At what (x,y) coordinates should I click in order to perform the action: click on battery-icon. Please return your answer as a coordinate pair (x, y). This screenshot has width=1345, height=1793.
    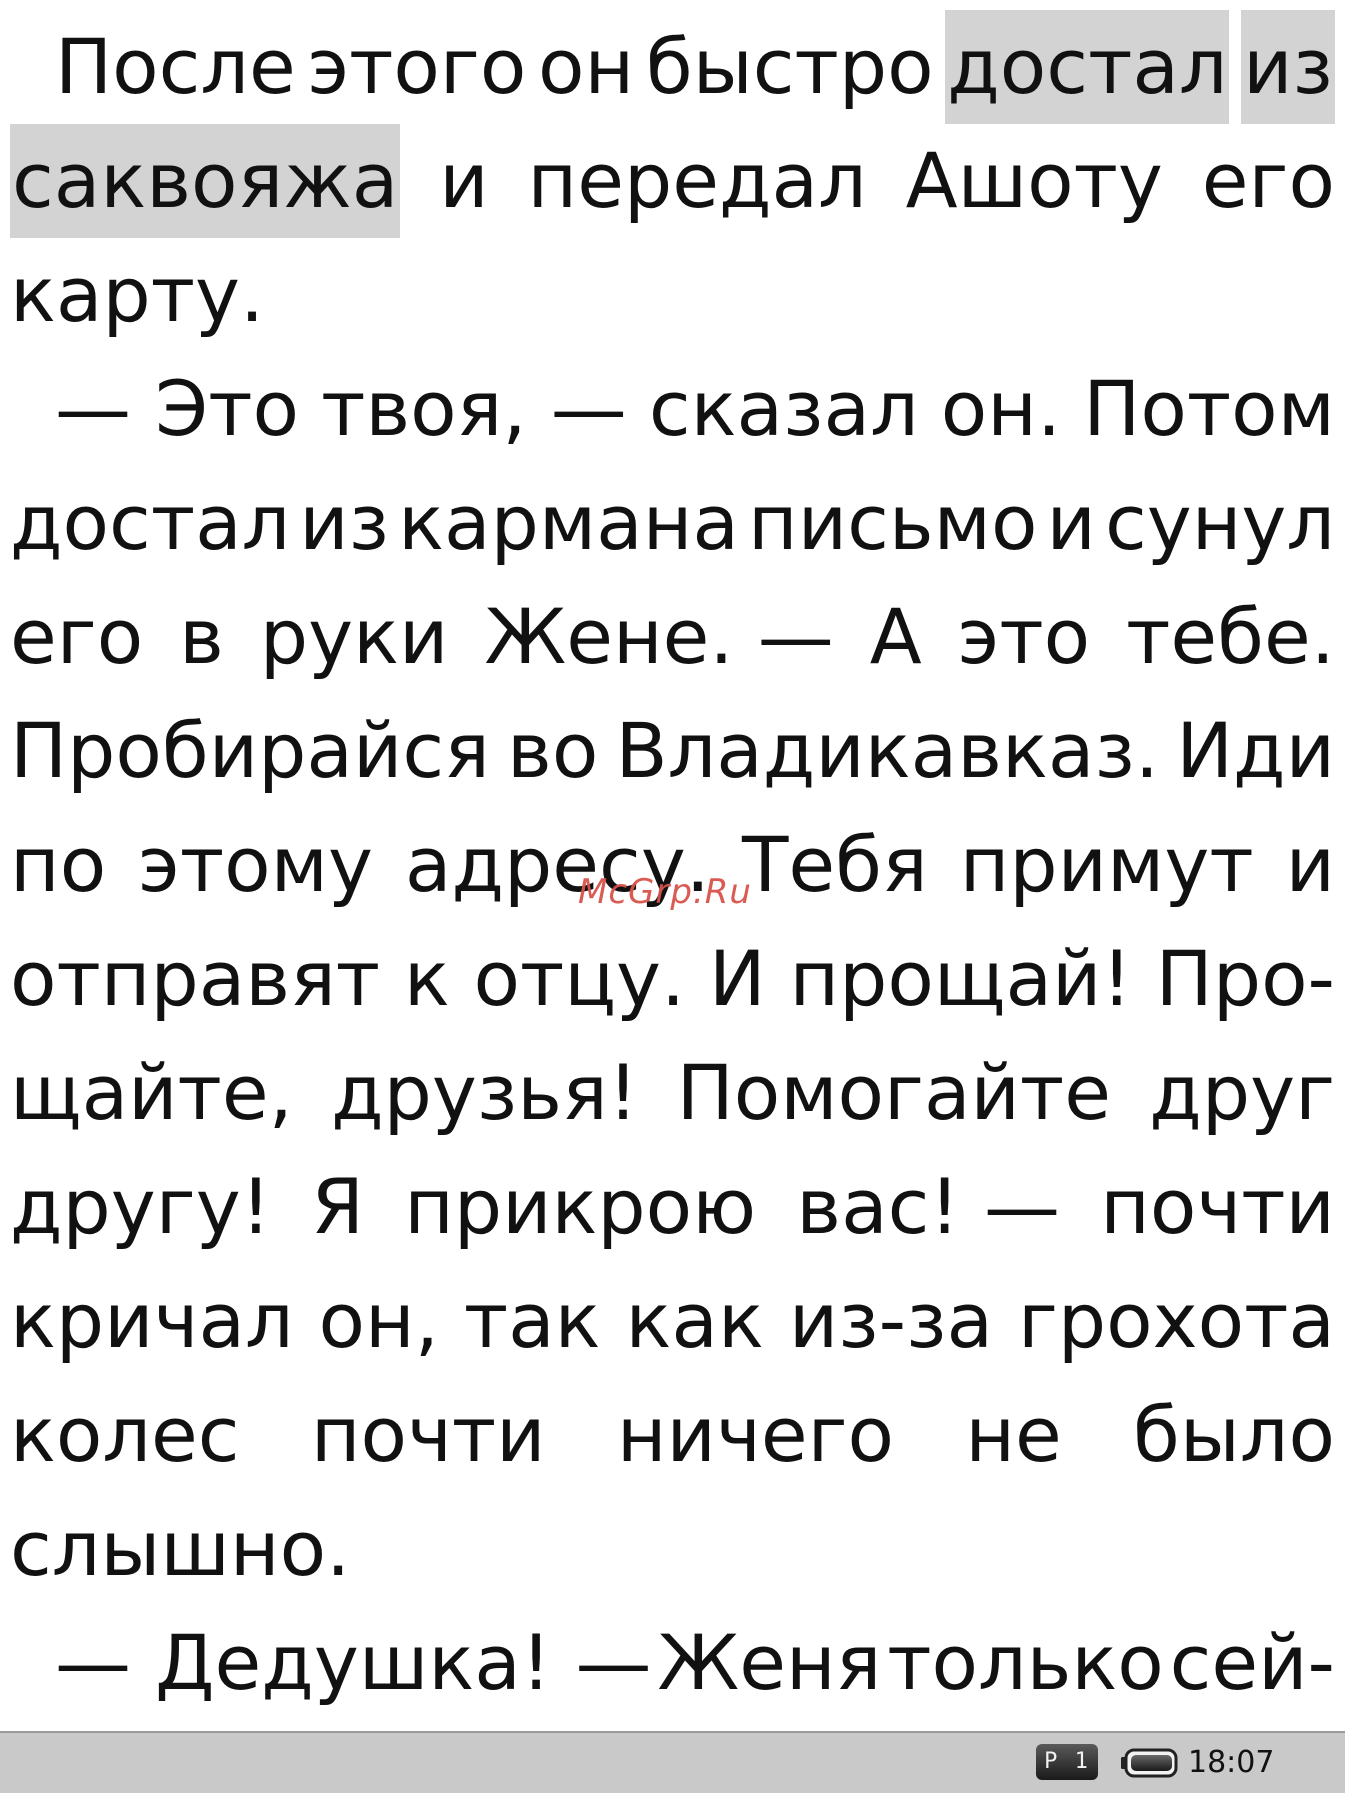
    Looking at the image, I should click on (1149, 1765).